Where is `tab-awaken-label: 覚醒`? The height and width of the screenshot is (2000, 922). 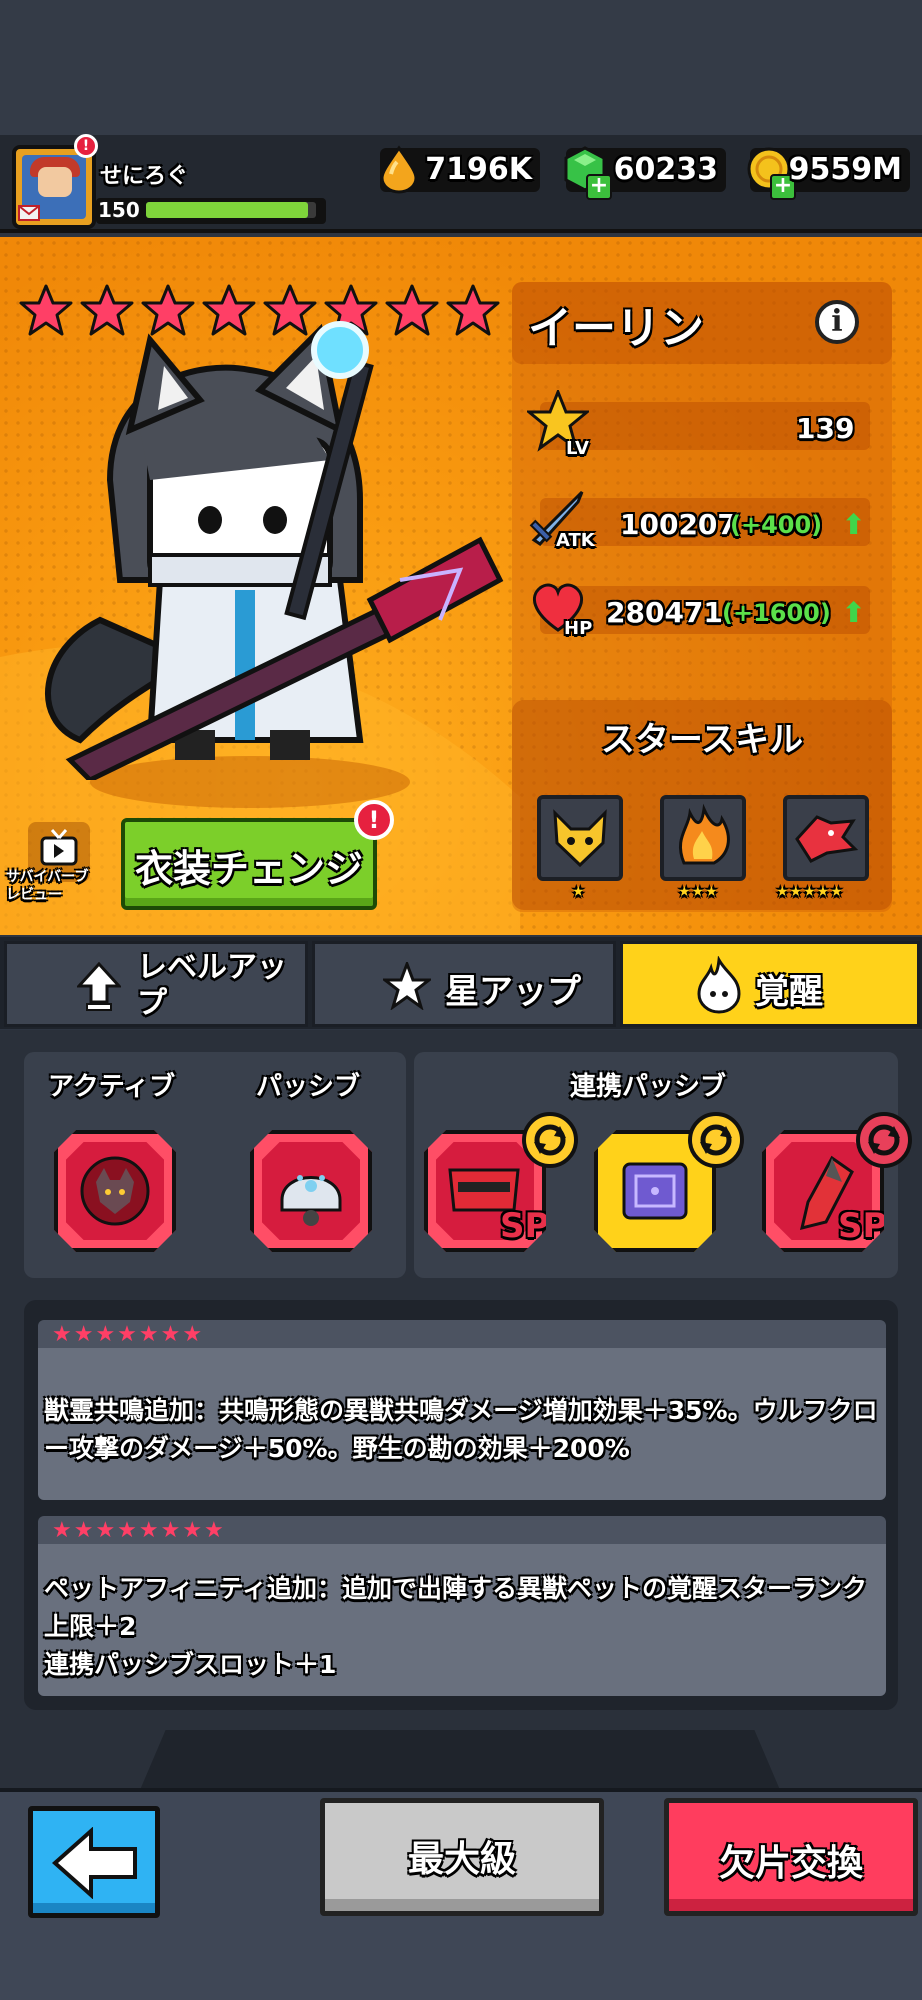 tab-awaken-label: 覚醒 is located at coordinates (789, 992).